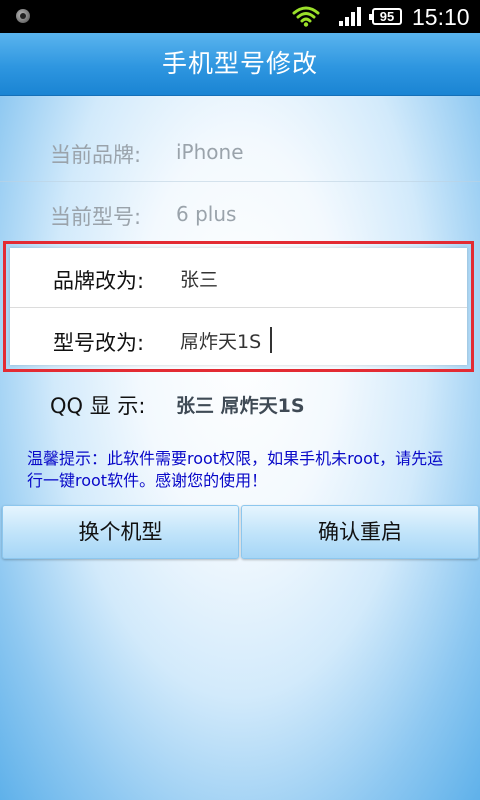  What do you see at coordinates (240, 181) in the screenshot?
I see `divider` at bounding box center [240, 181].